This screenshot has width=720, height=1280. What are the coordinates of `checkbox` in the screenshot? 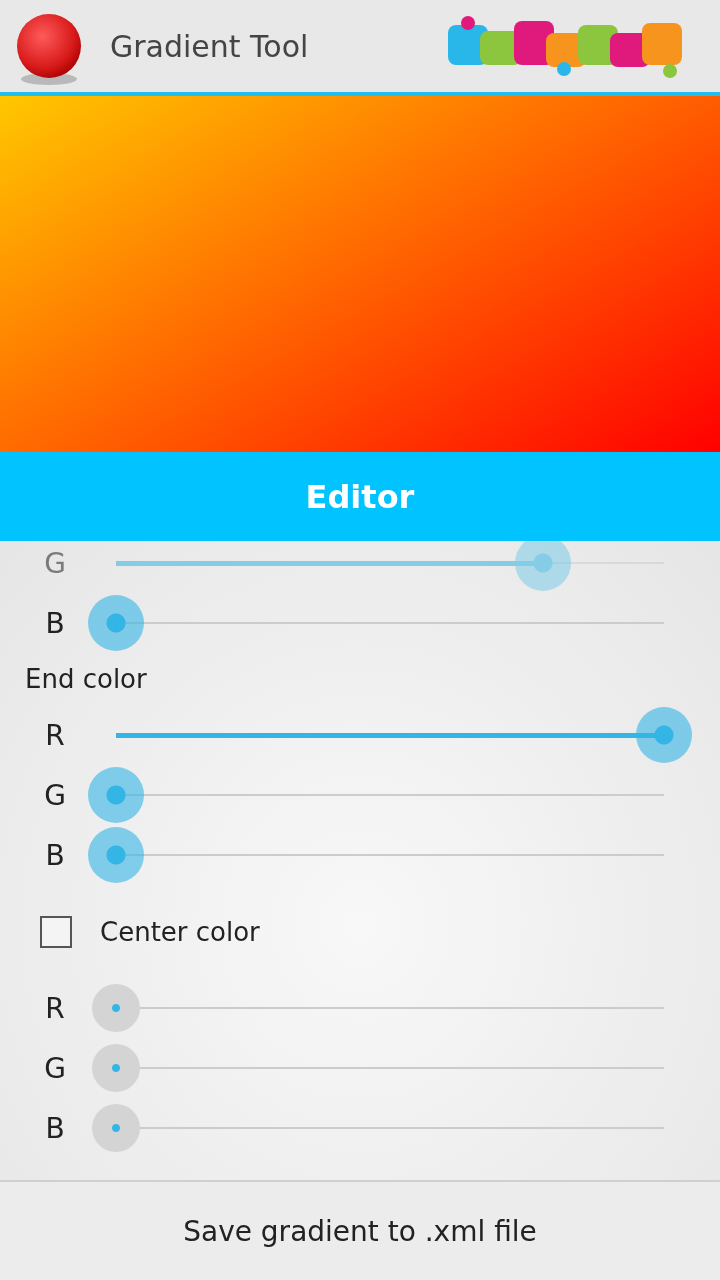 It's located at (56, 931).